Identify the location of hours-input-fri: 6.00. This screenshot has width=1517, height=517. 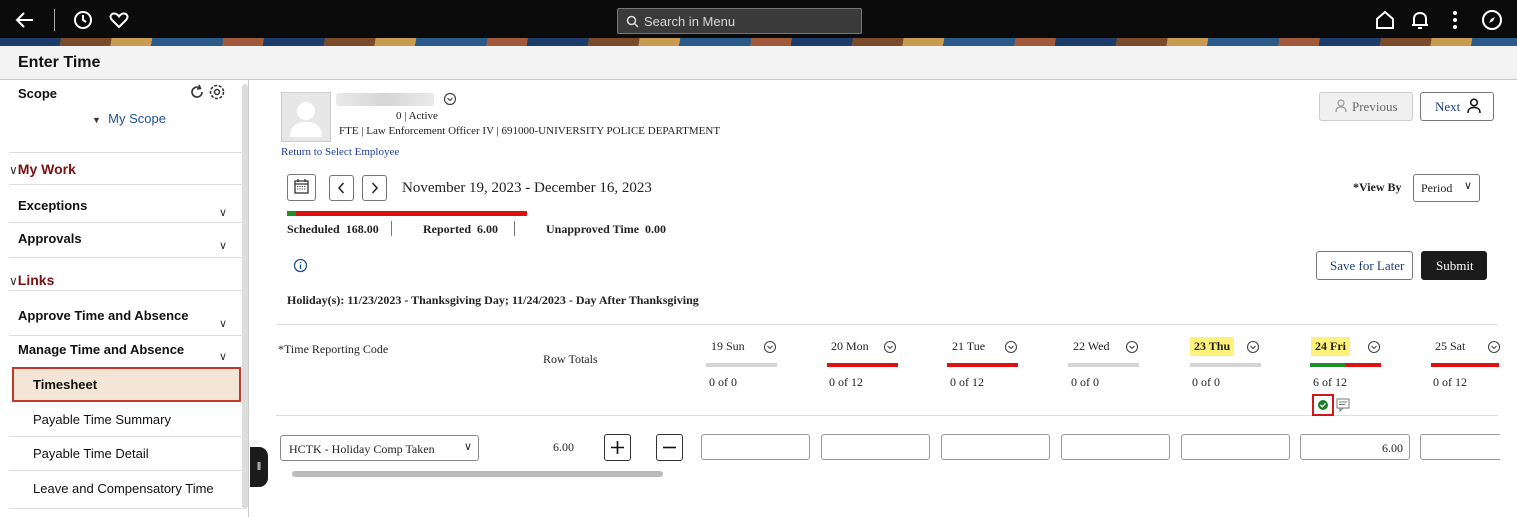
(1355, 447).